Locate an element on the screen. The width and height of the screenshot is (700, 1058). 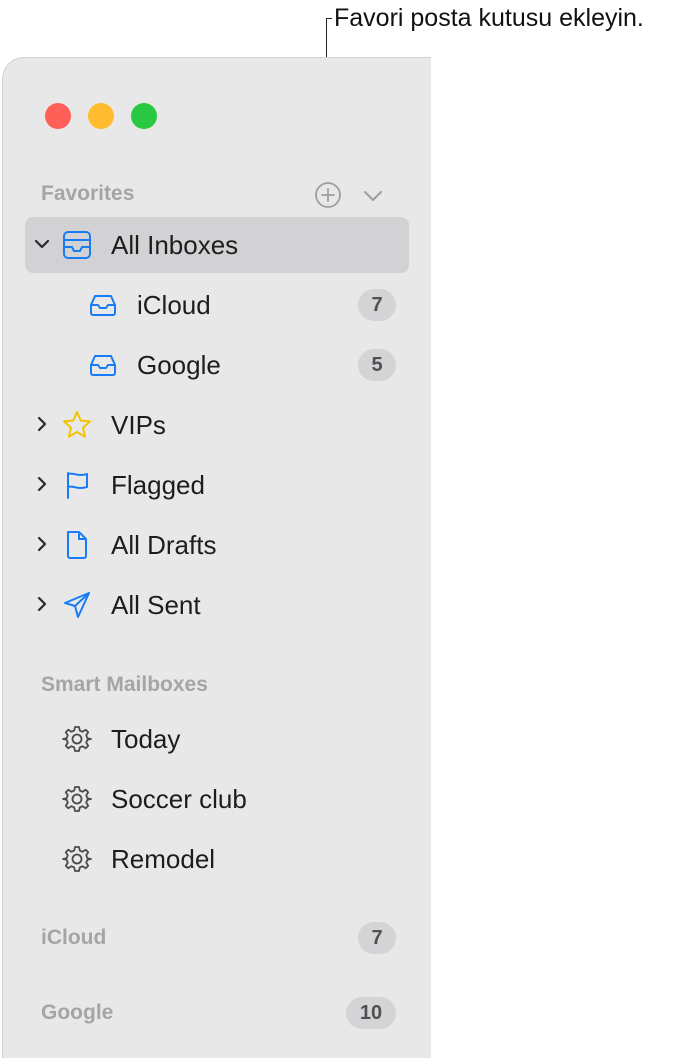
flag-icon is located at coordinates (77, 485).